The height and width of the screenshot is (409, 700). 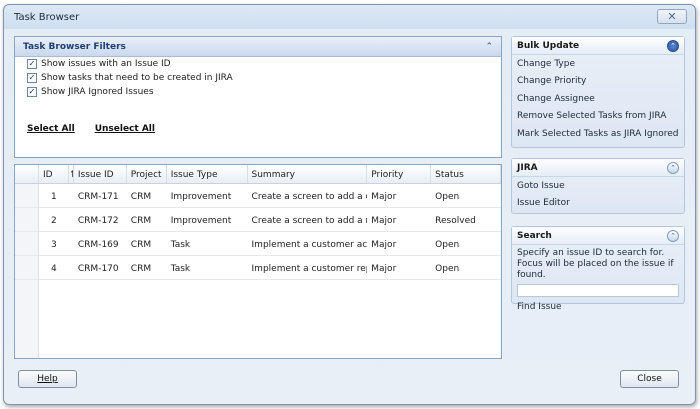 I want to click on search-title: Search, so click(x=534, y=235).